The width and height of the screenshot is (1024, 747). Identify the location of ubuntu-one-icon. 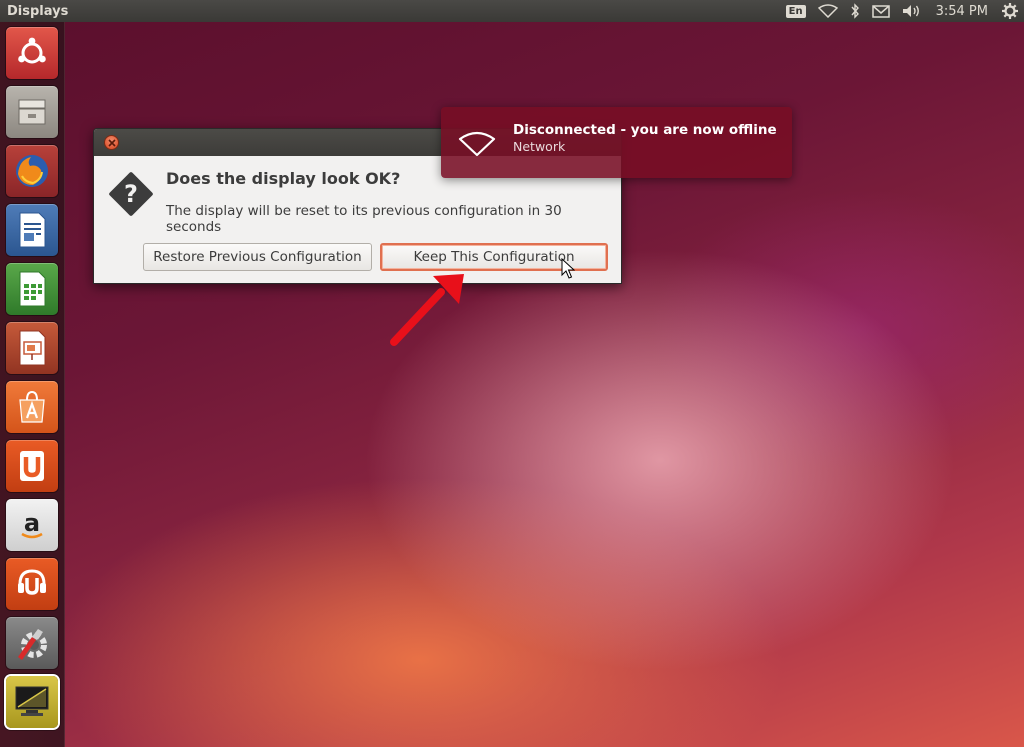
(32, 466).